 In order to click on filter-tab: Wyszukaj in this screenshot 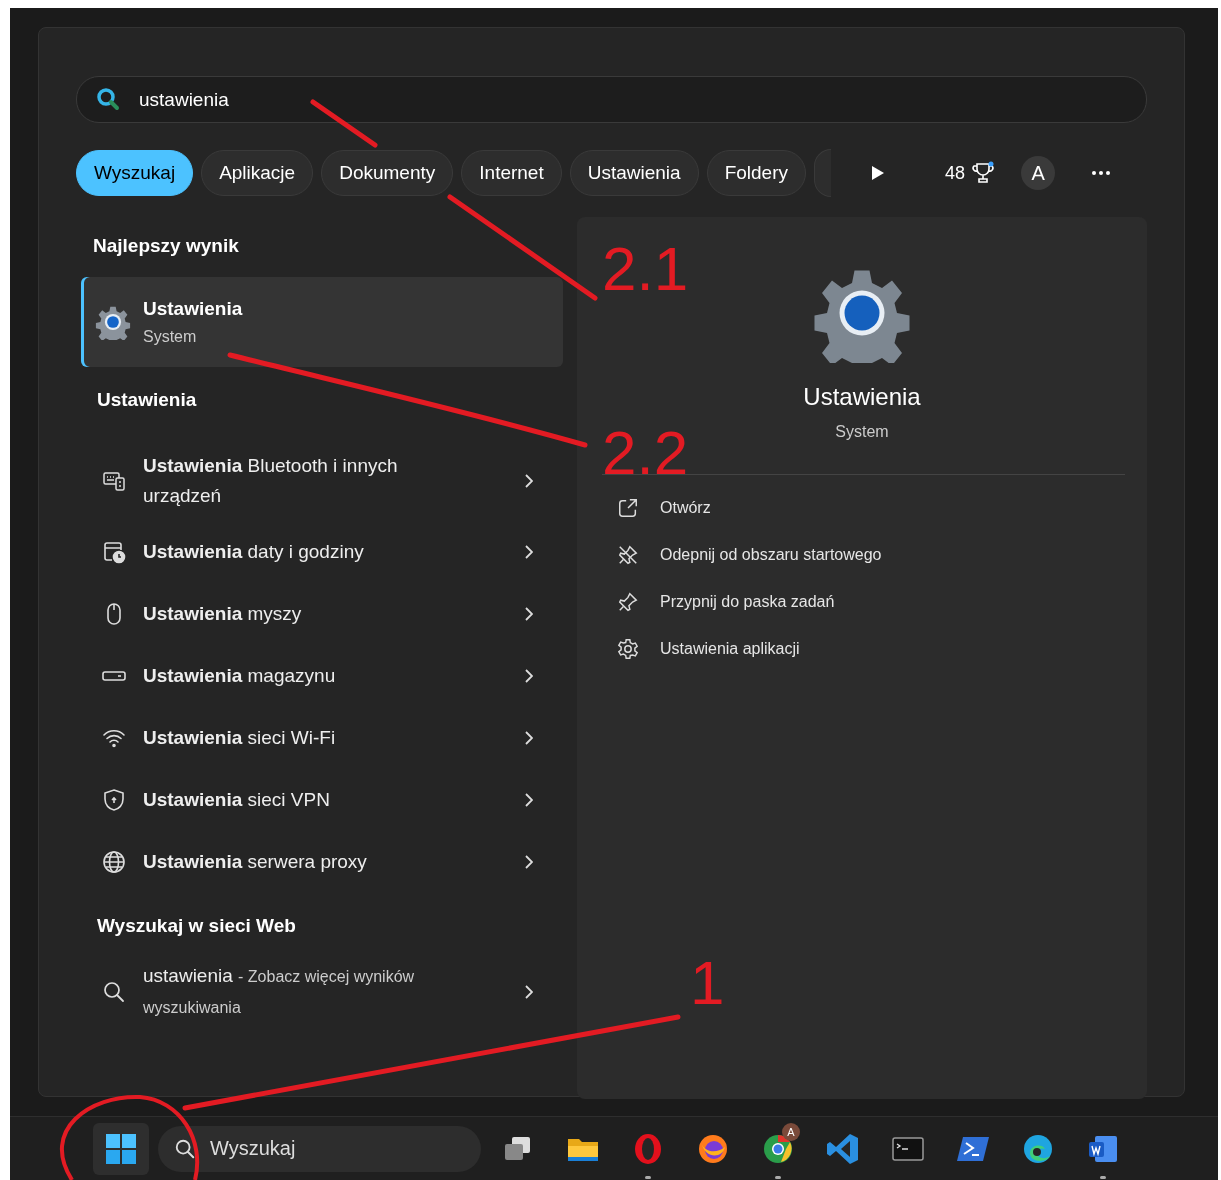, I will do `click(135, 173)`.